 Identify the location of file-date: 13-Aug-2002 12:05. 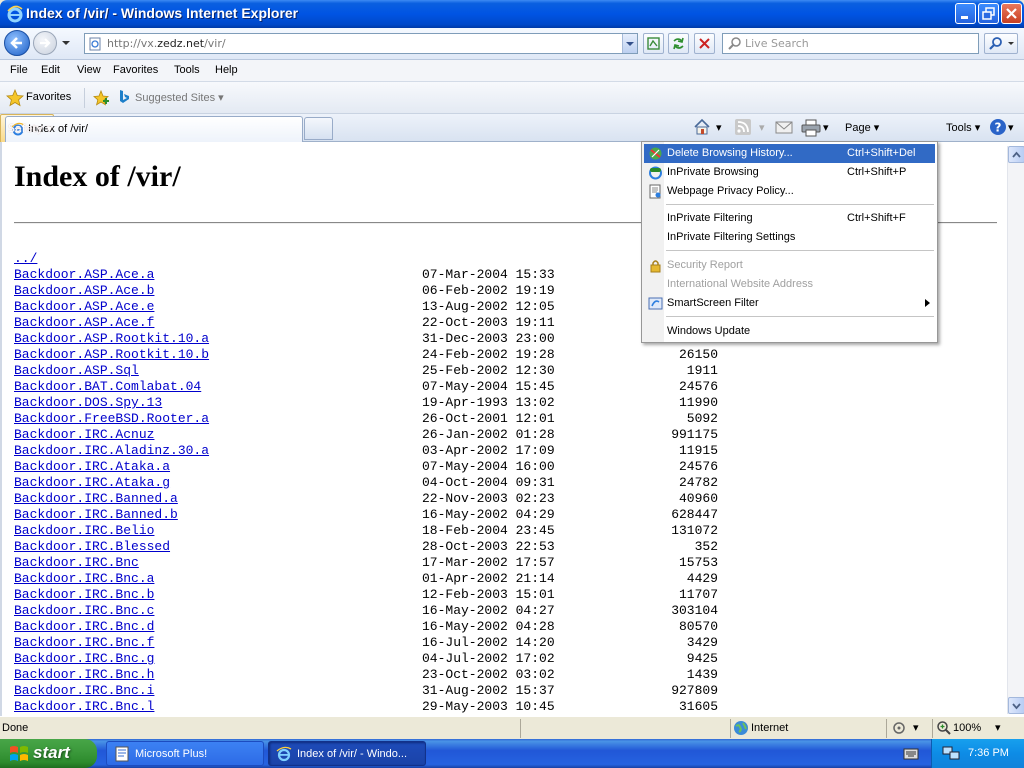
(488, 306).